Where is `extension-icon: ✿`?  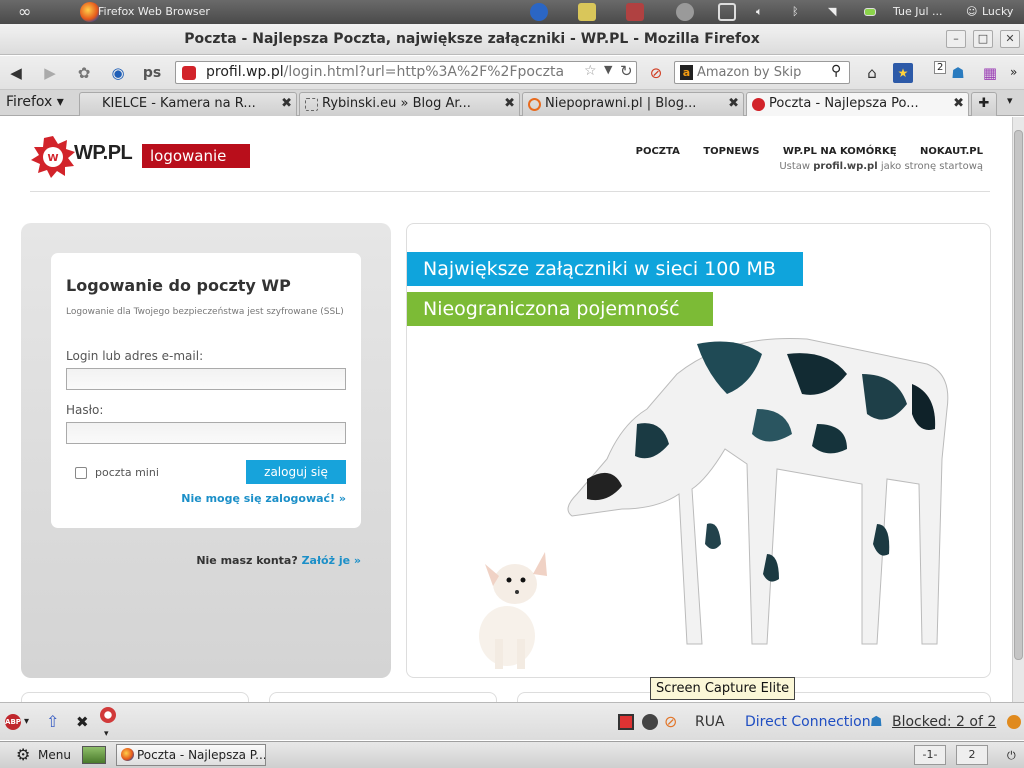
extension-icon: ✿ is located at coordinates (84, 73).